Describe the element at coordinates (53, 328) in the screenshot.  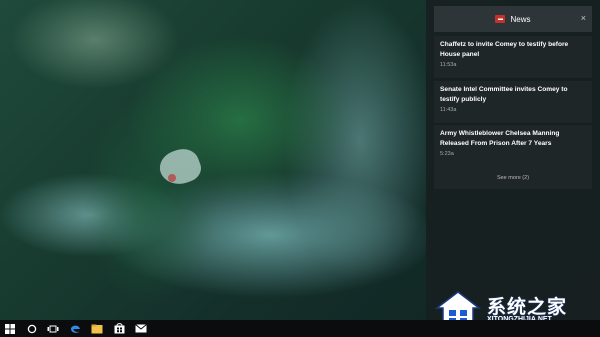
I see `task-view-icon` at that location.